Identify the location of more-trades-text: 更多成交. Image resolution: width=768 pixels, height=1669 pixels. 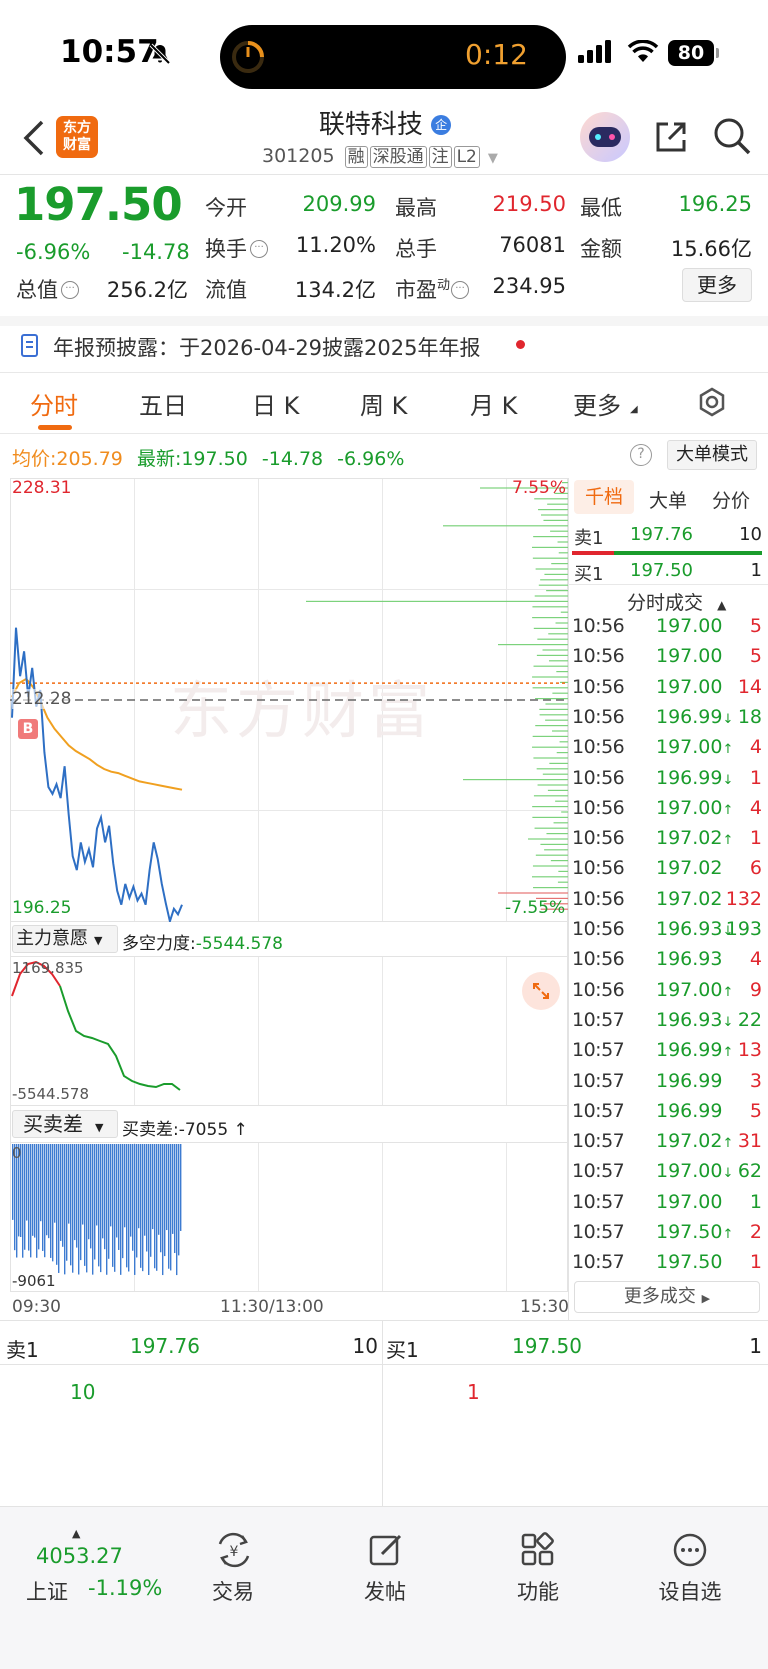
(659, 1296).